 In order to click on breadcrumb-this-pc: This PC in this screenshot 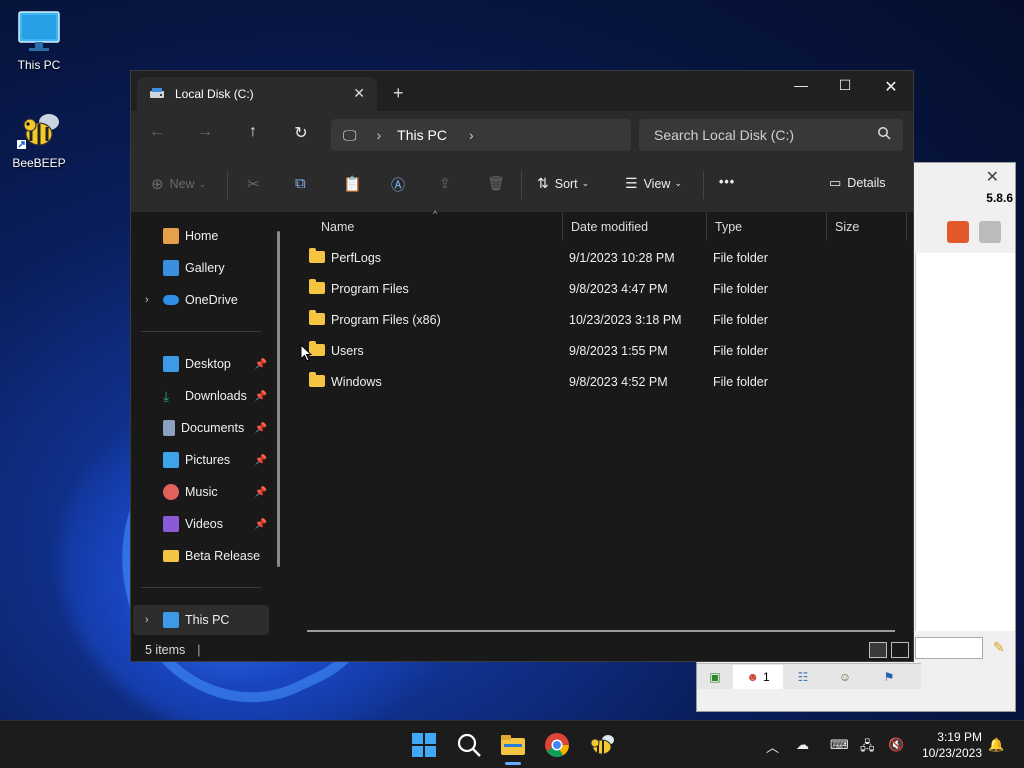, I will do `click(422, 135)`.